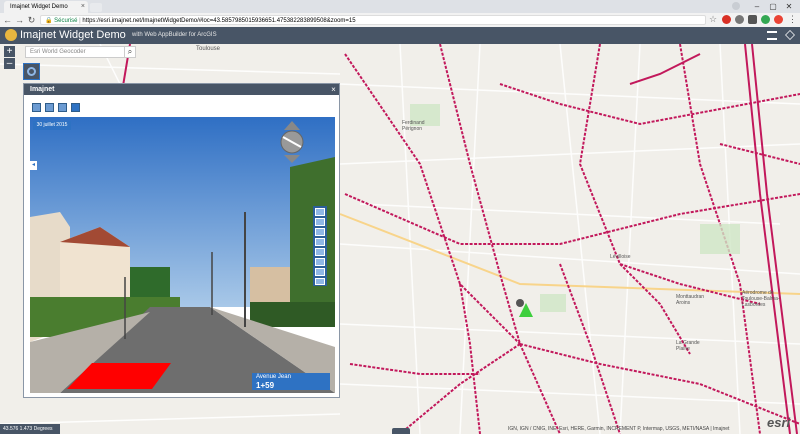  I want to click on tab-close-icon: ×, so click(83, 7).